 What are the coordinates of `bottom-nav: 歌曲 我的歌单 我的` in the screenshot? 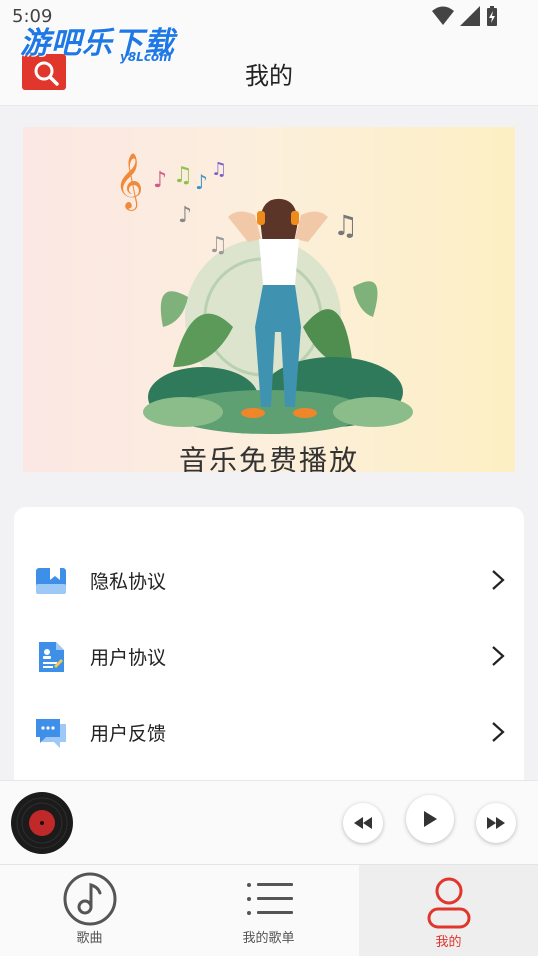 It's located at (269, 910).